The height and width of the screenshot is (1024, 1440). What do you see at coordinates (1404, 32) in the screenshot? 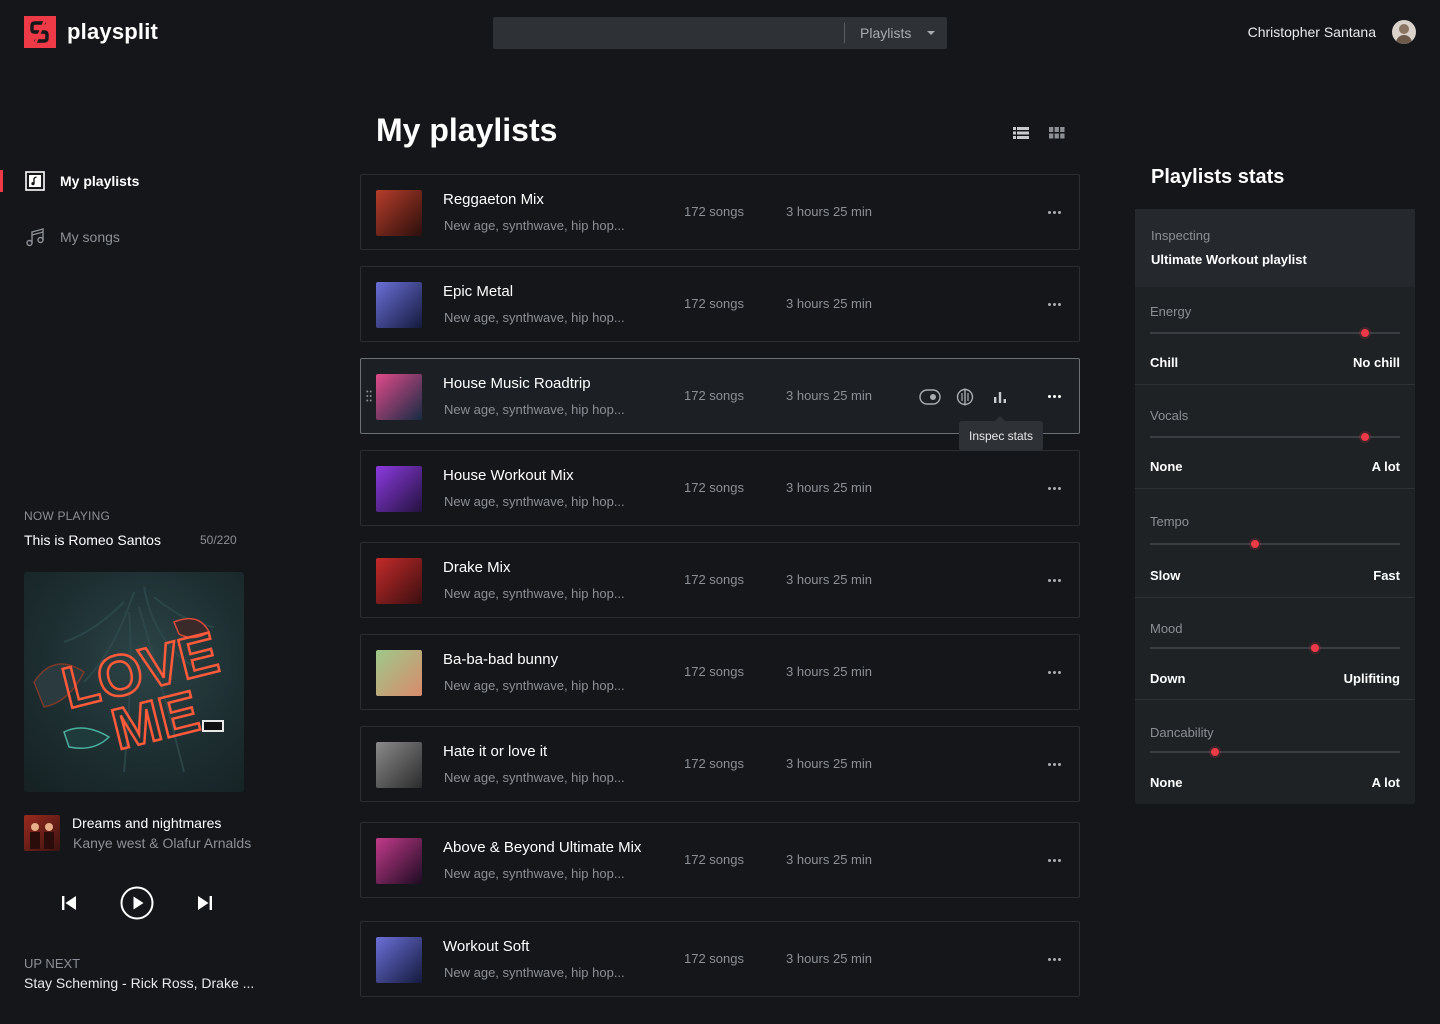
I see `avatar` at bounding box center [1404, 32].